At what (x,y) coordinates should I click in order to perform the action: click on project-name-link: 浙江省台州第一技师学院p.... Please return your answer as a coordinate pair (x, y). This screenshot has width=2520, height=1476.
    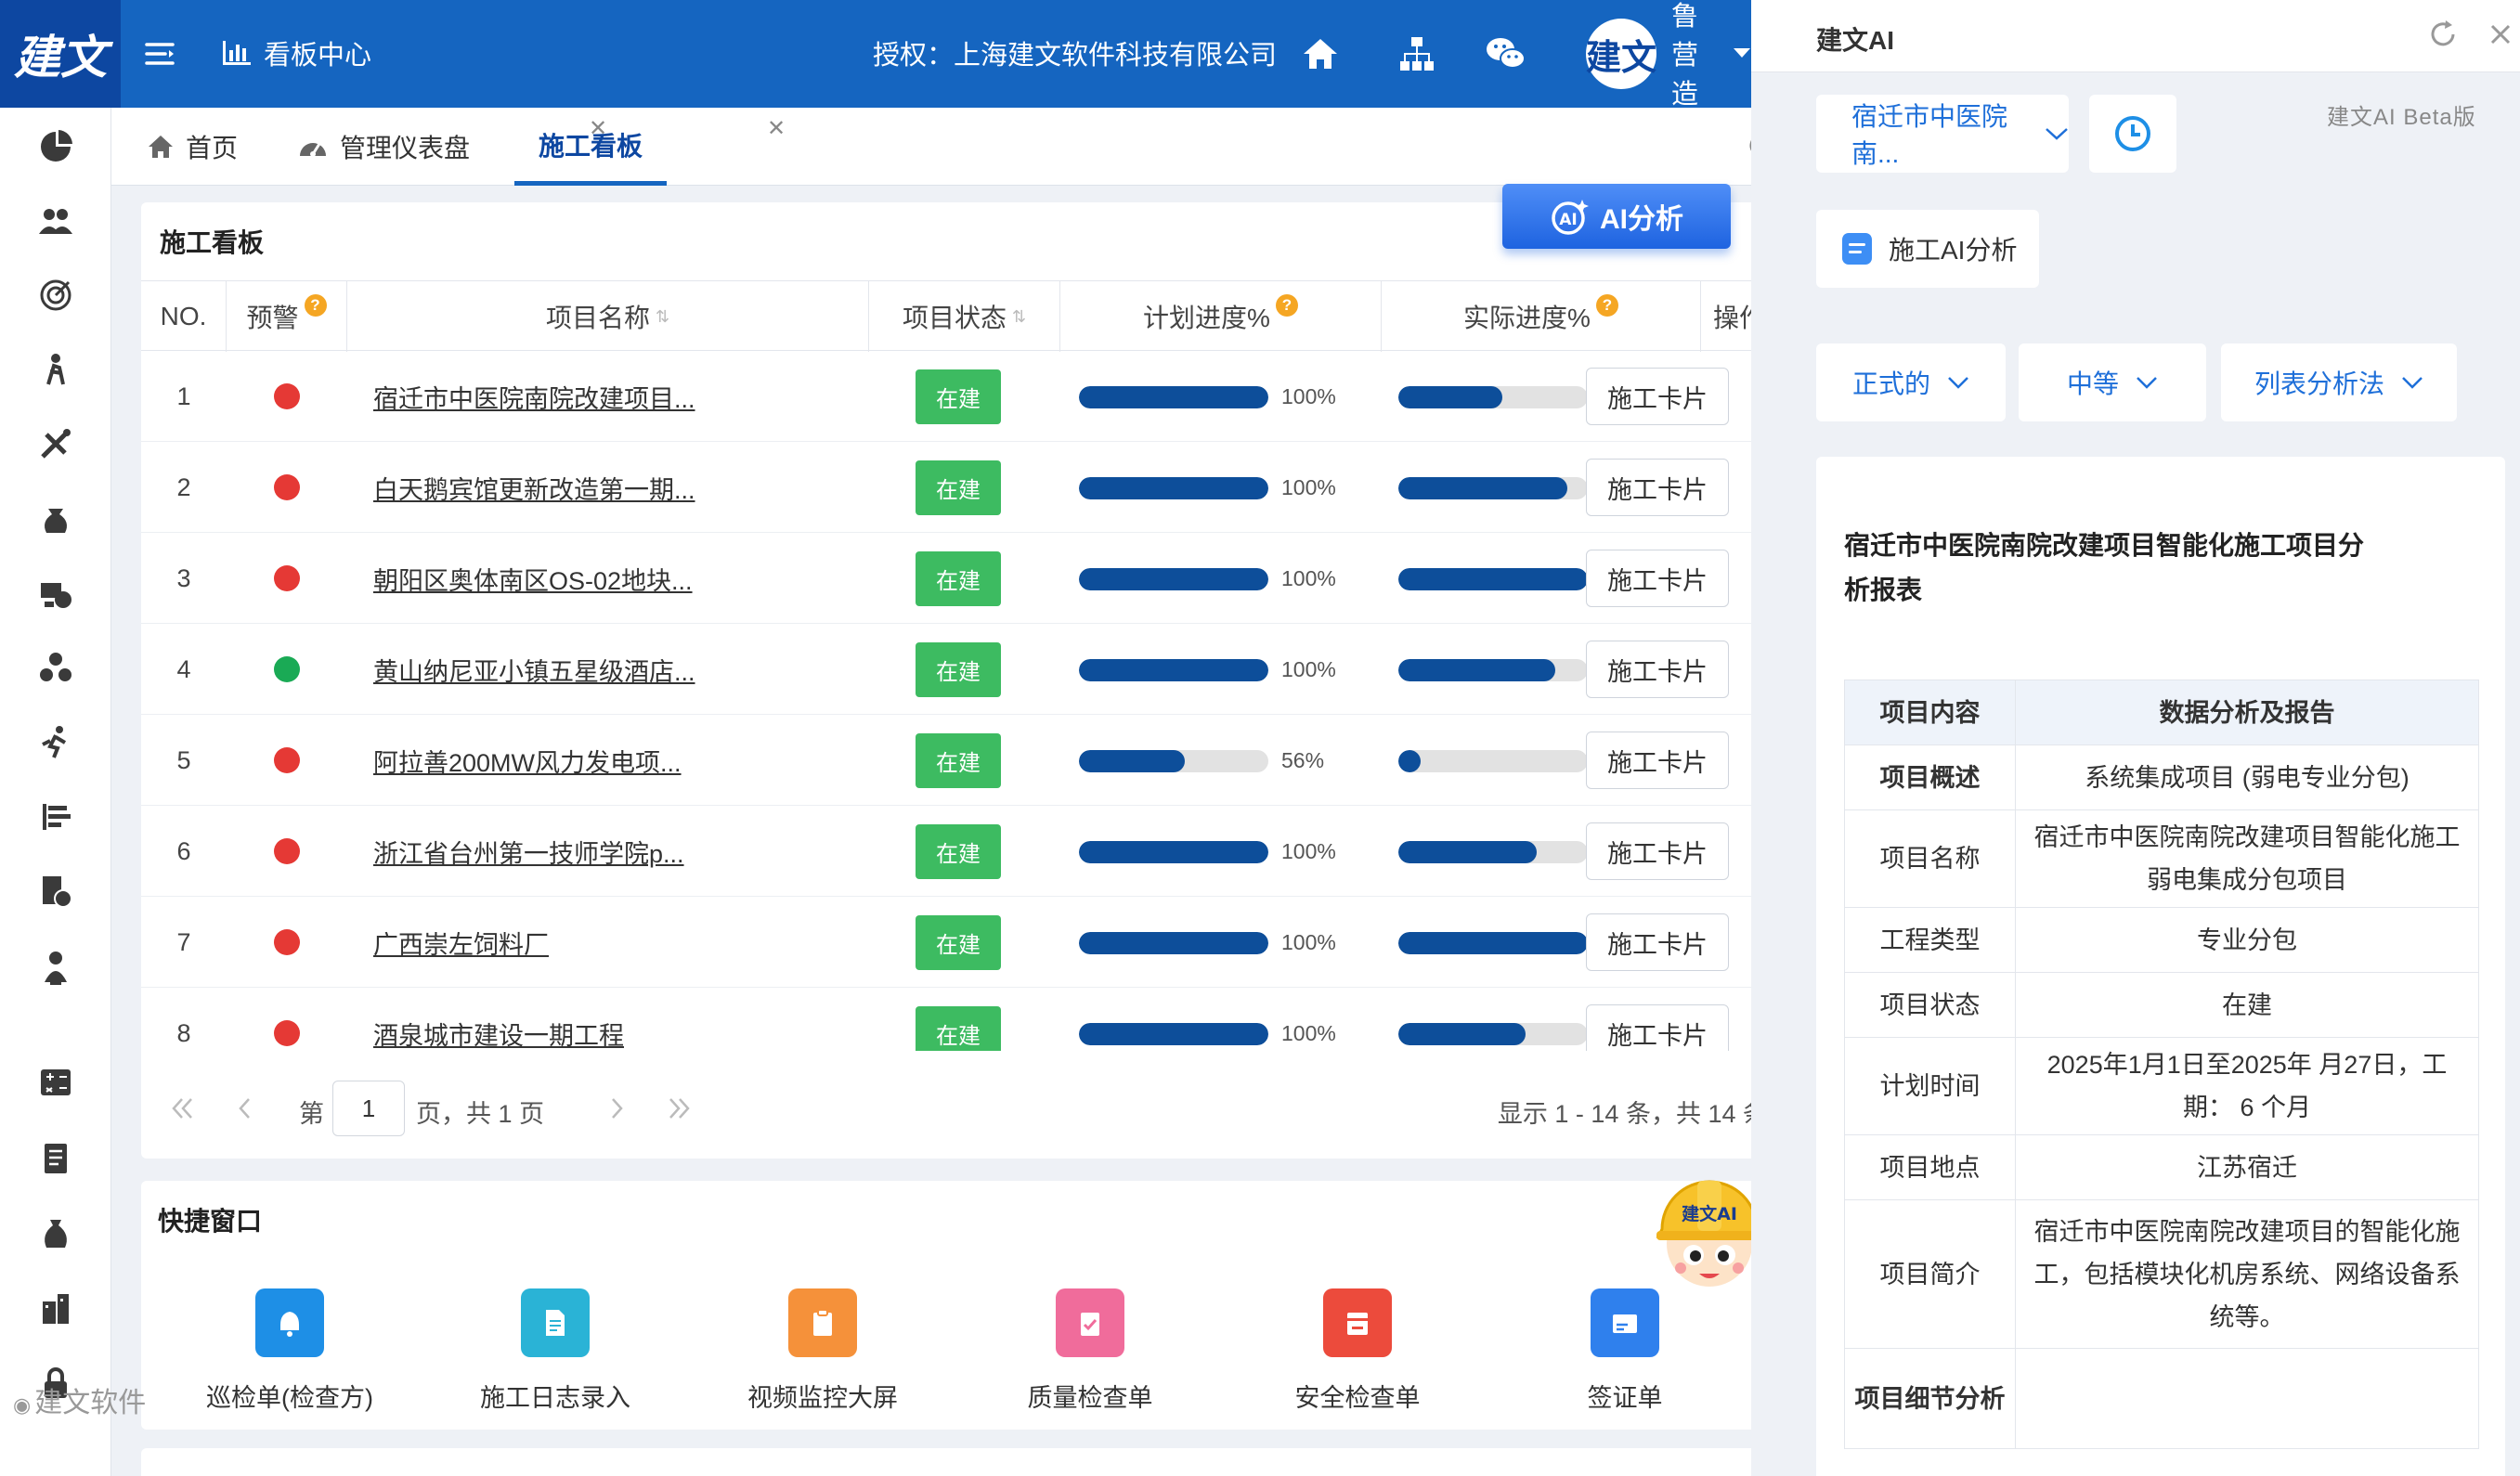
    Looking at the image, I should click on (619, 851).